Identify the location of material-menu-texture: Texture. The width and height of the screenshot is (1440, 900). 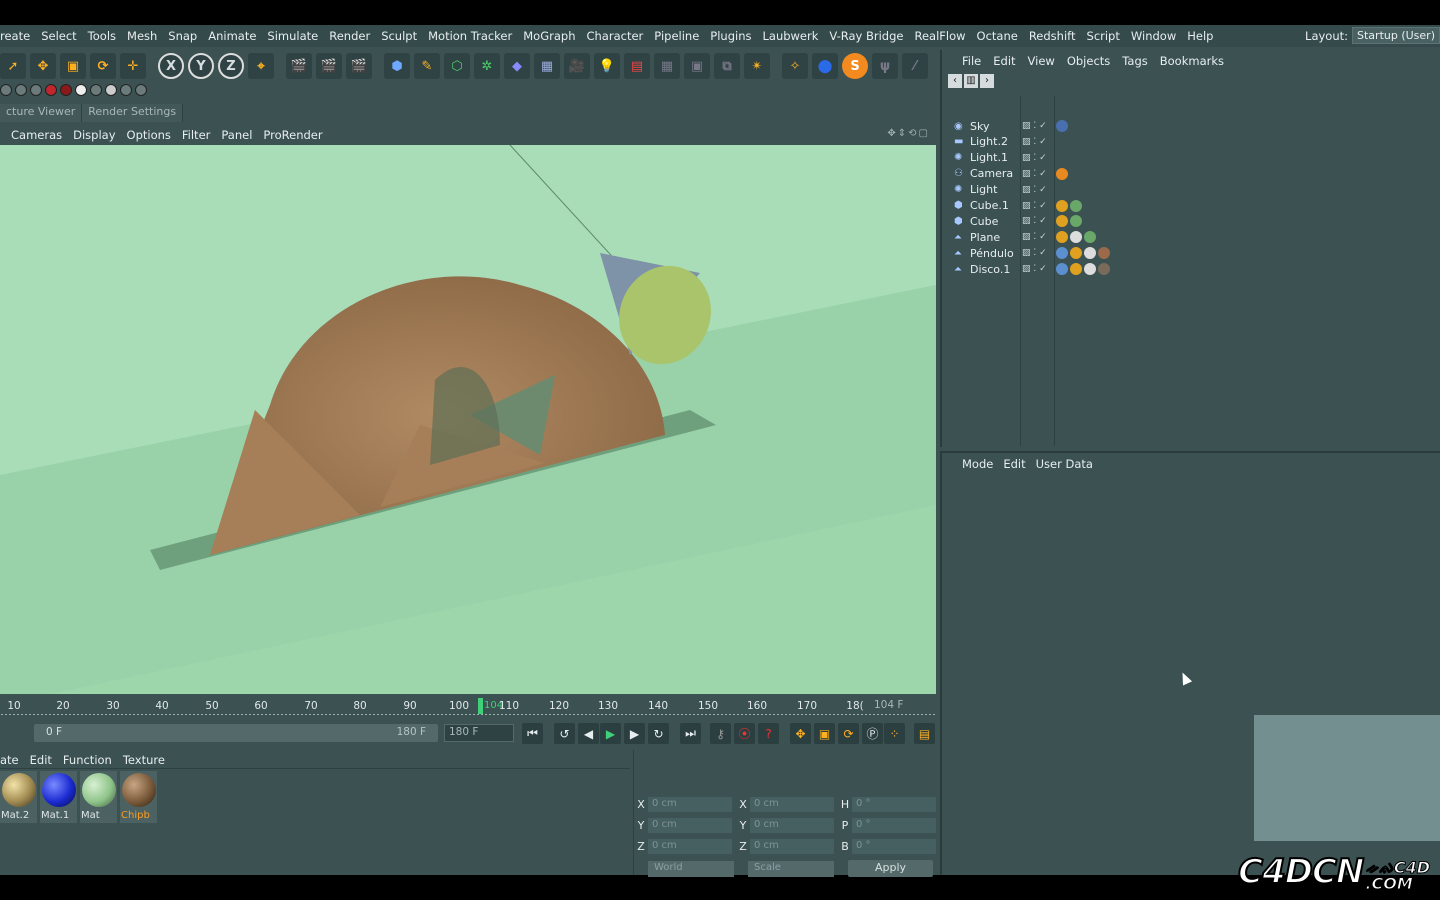
(144, 760).